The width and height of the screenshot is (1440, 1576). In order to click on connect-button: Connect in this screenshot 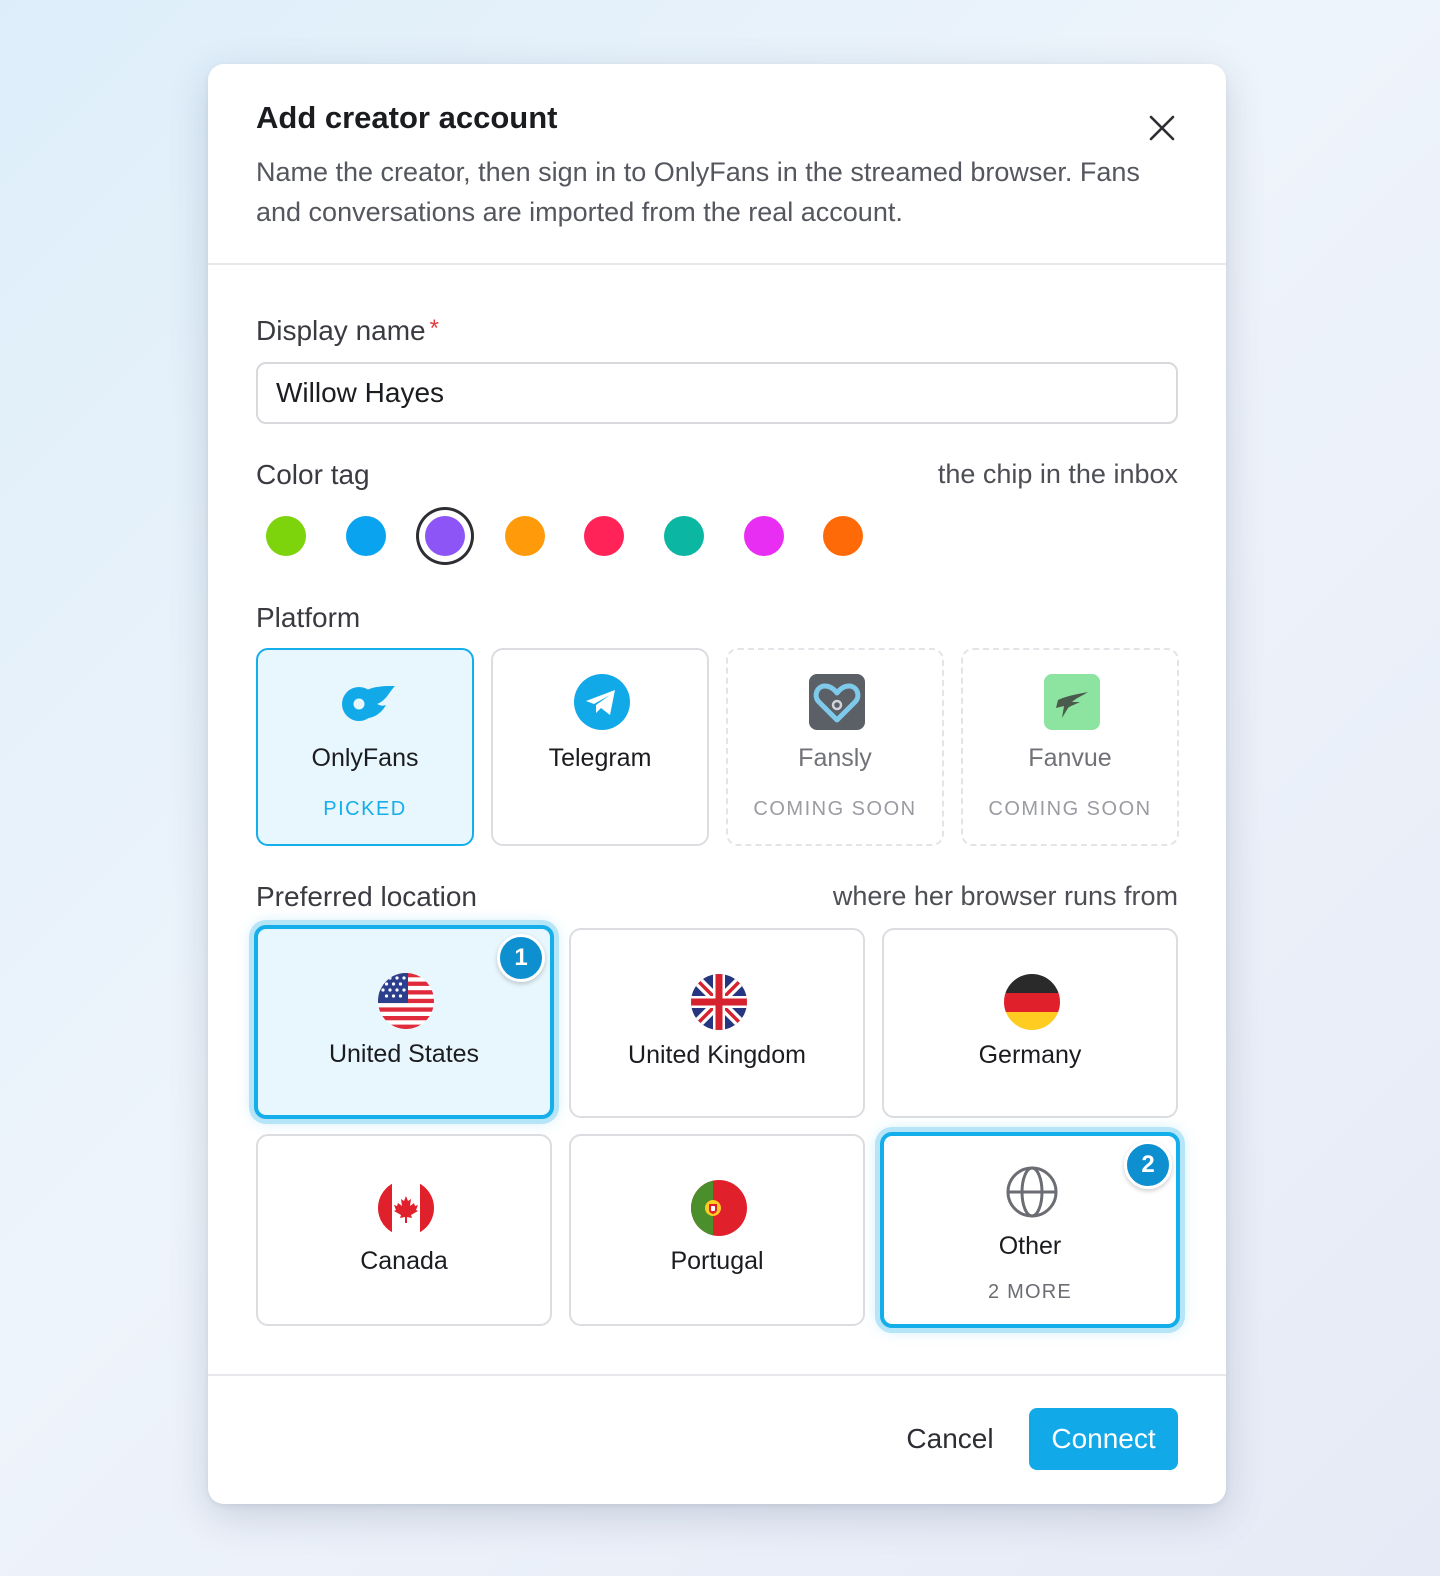, I will do `click(1103, 1439)`.